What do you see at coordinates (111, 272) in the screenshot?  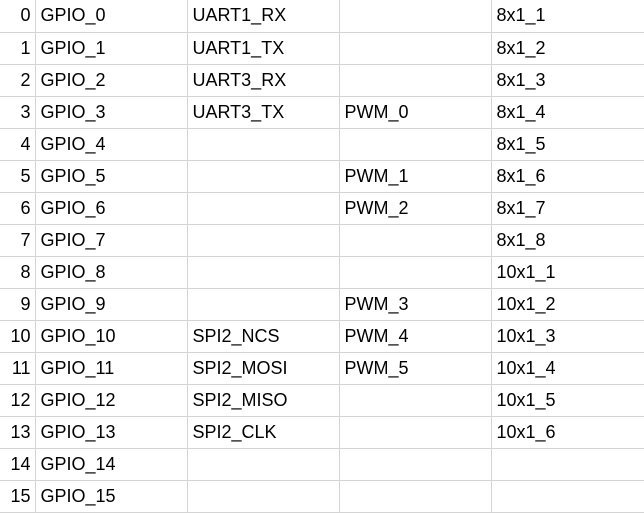 I see `gpio-cell: GPIO_8` at bounding box center [111, 272].